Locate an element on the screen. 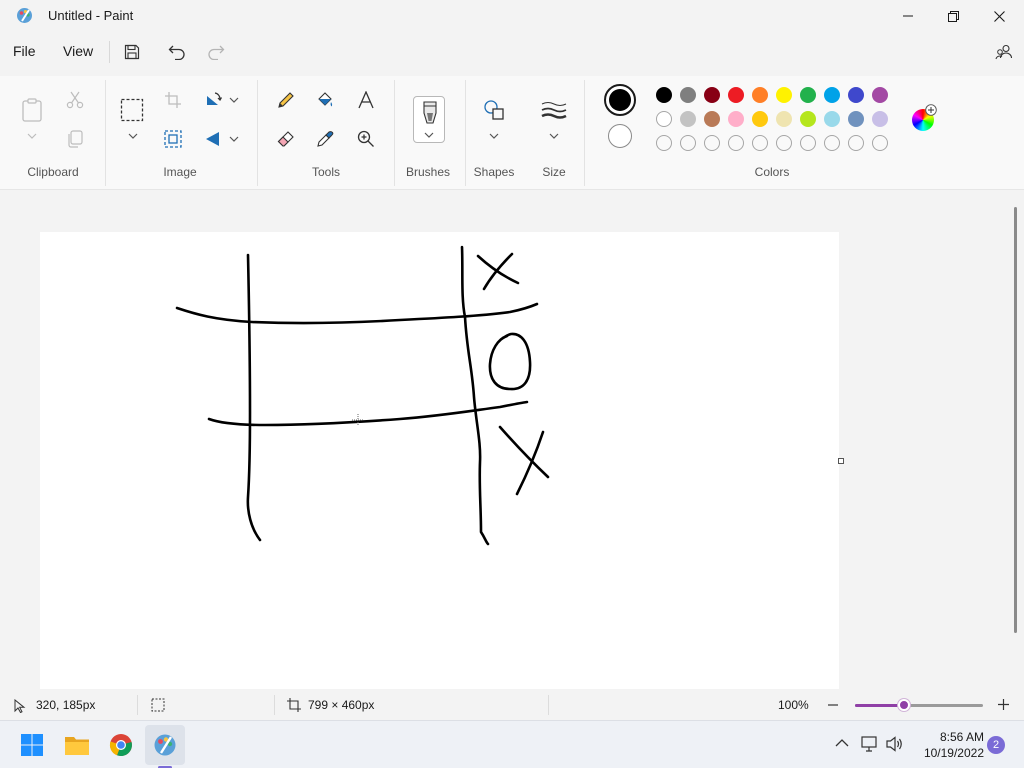 The image size is (1024, 768). edit-colors-button is located at coordinates (923, 118).